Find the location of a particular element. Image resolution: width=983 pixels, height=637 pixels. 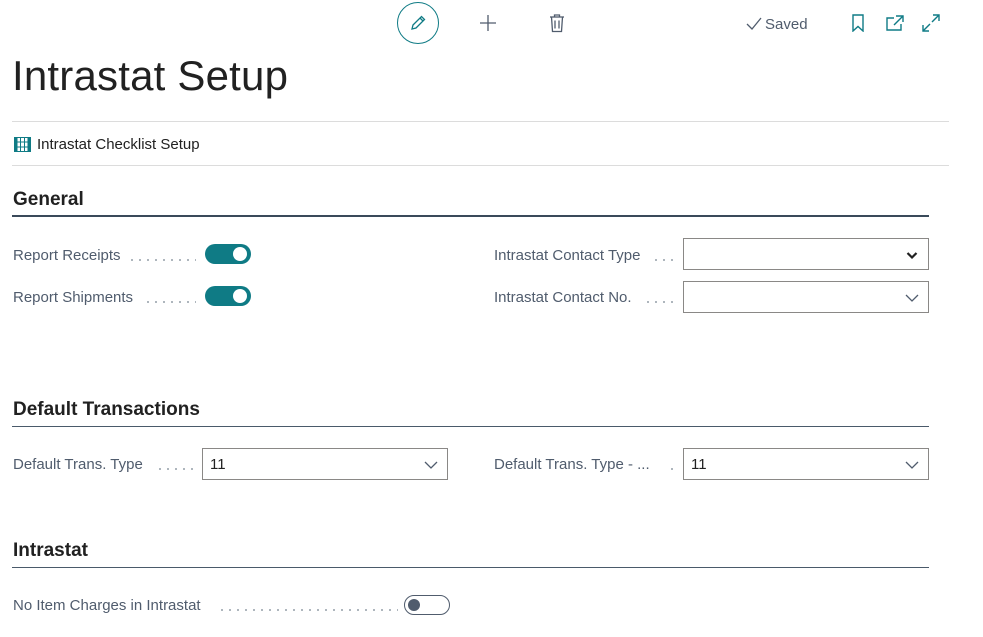

default-trans-type-return-select: 11 is located at coordinates (806, 464).